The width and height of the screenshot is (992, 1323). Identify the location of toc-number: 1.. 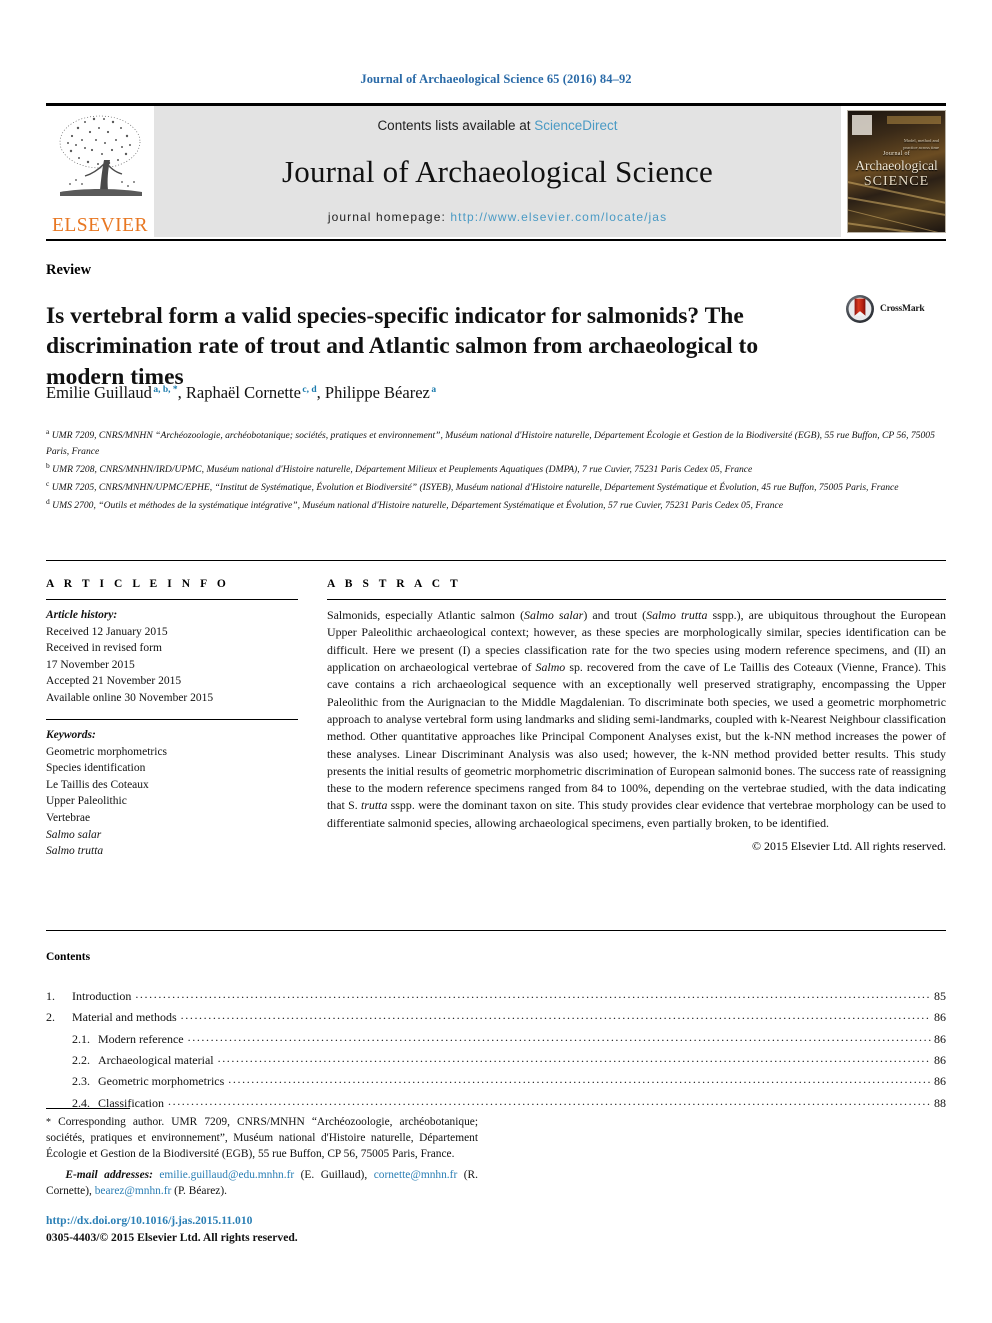
(50, 996).